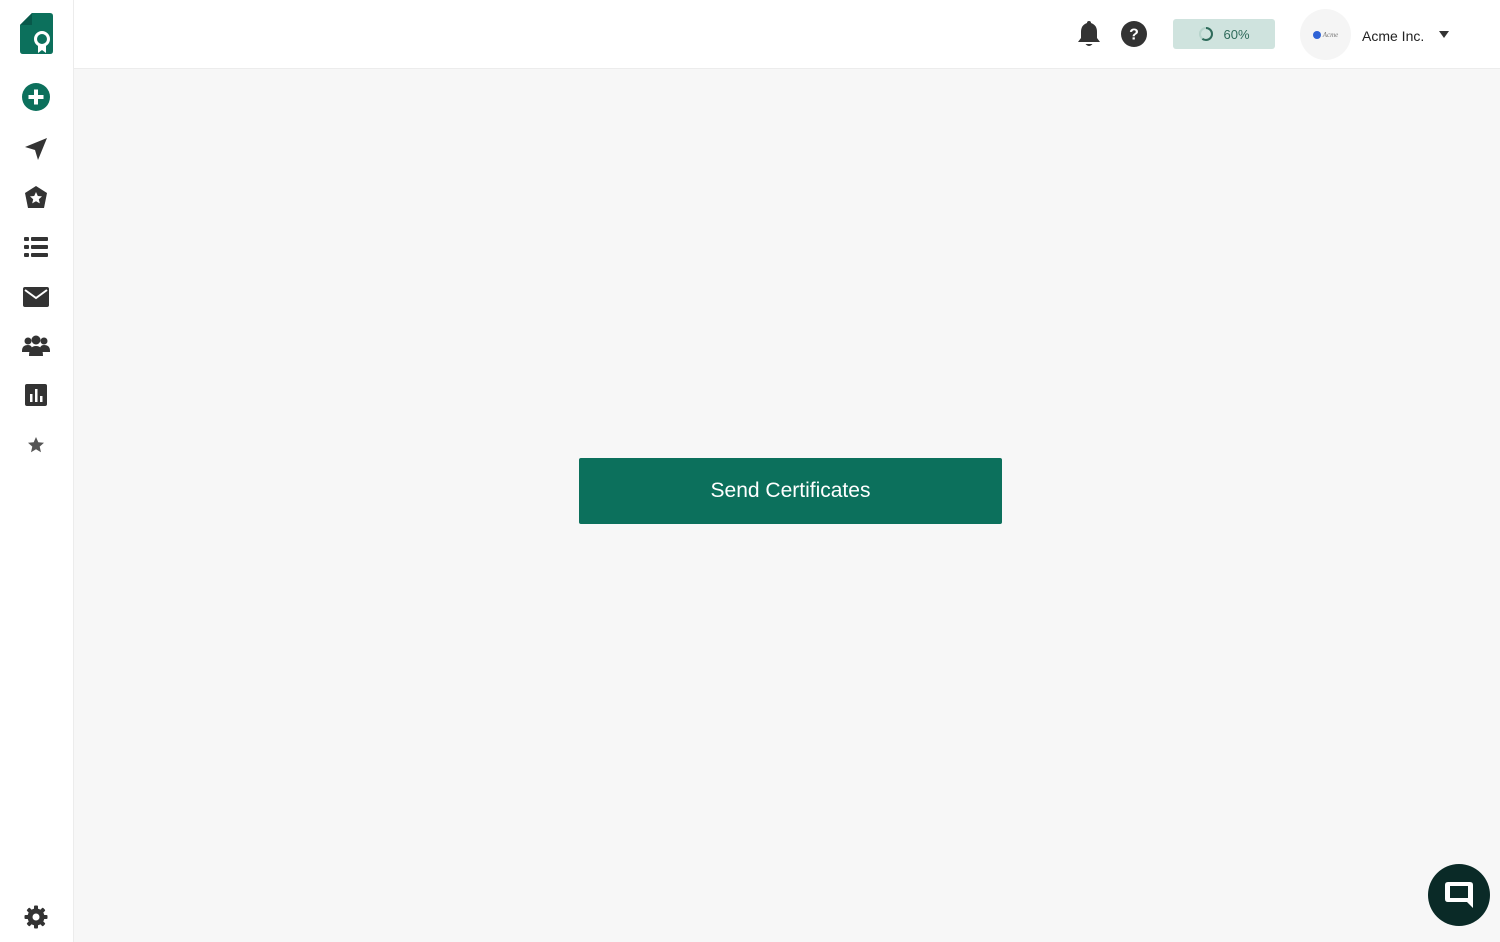  I want to click on gear-icon, so click(36, 917).